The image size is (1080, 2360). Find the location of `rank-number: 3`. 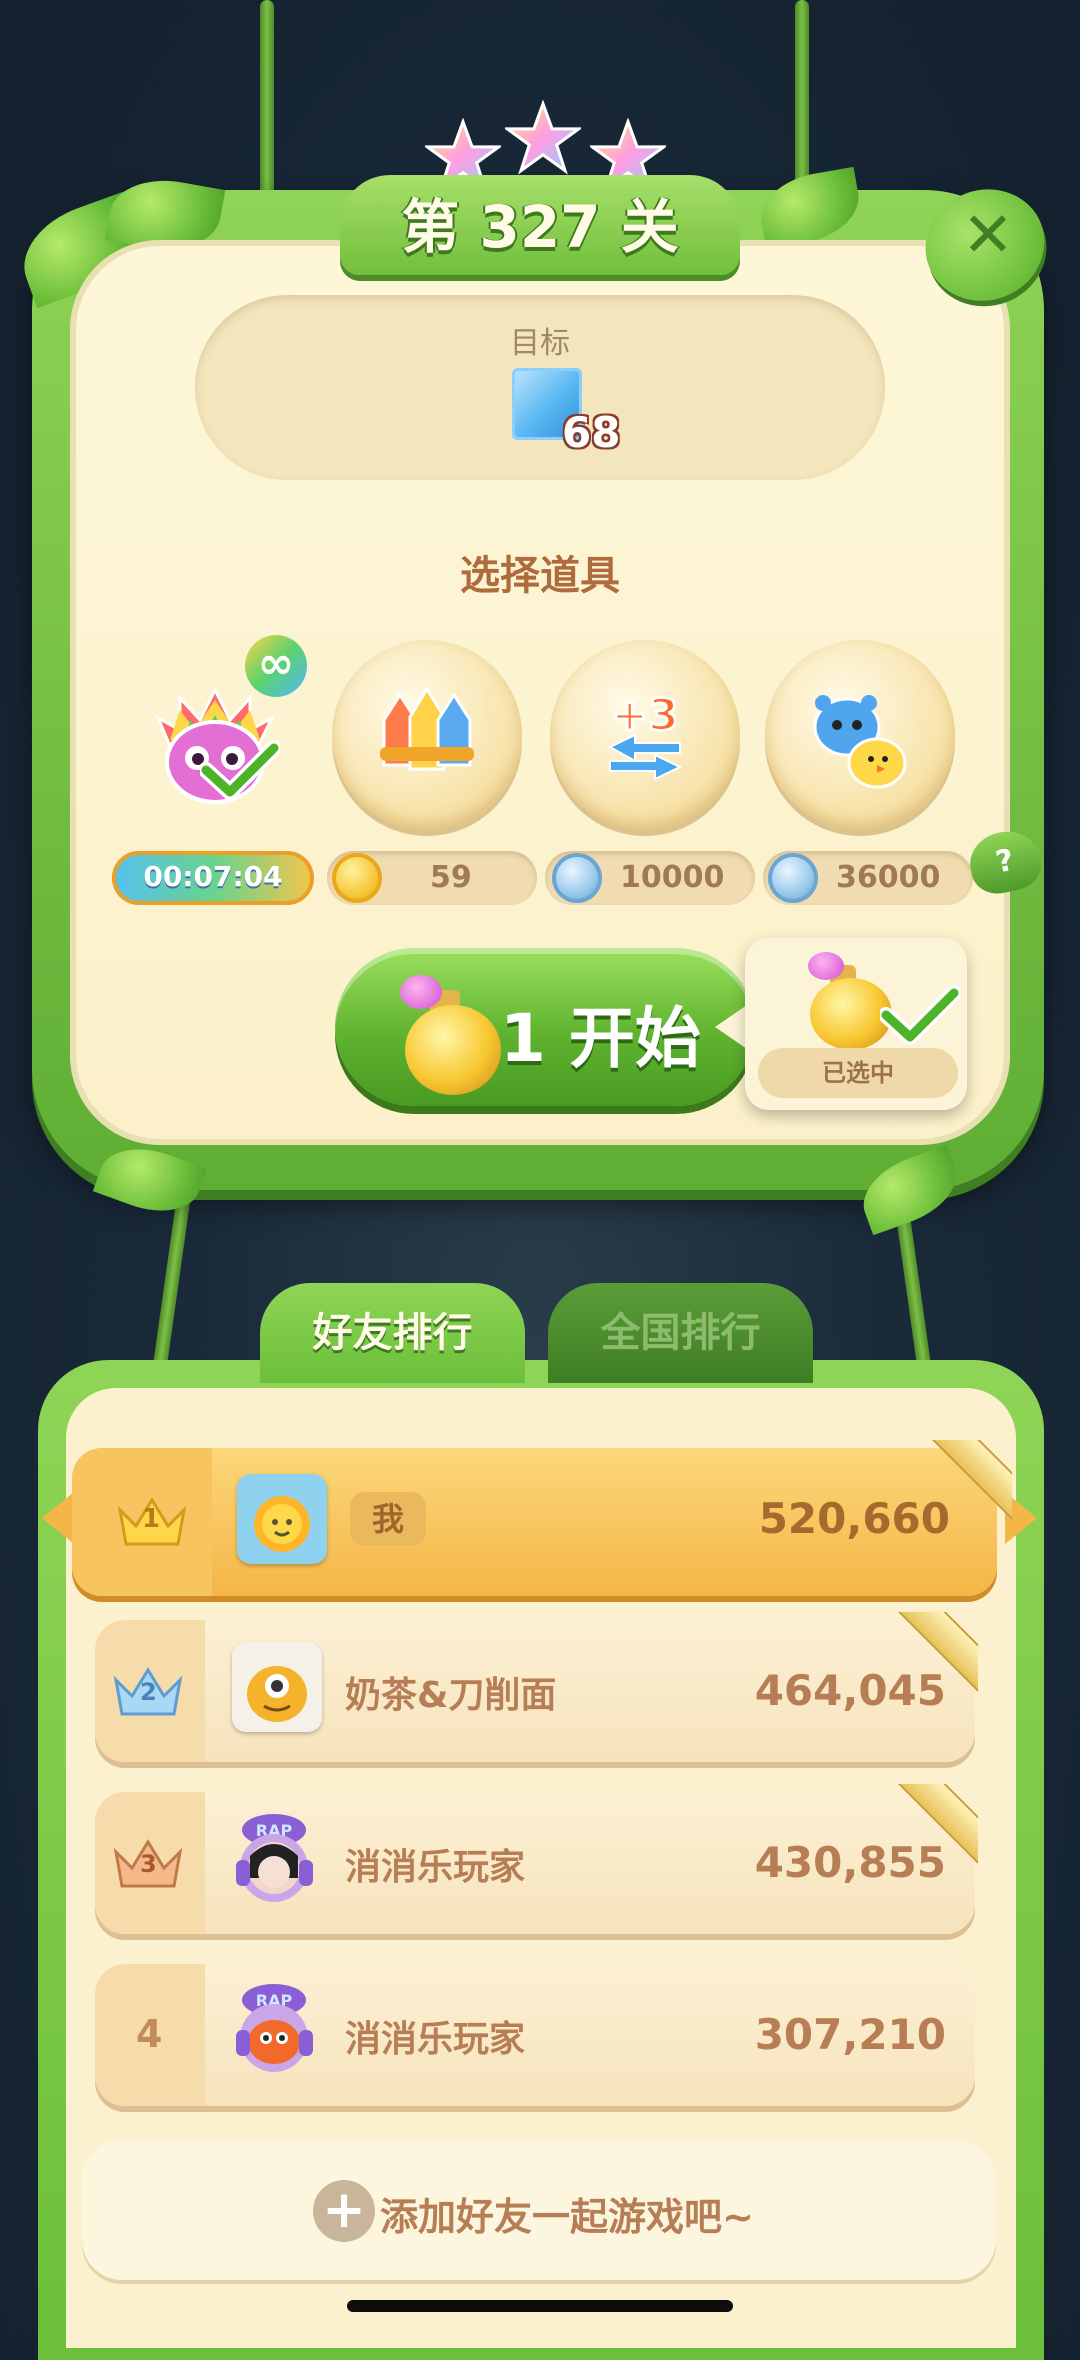

rank-number: 3 is located at coordinates (148, 1864).